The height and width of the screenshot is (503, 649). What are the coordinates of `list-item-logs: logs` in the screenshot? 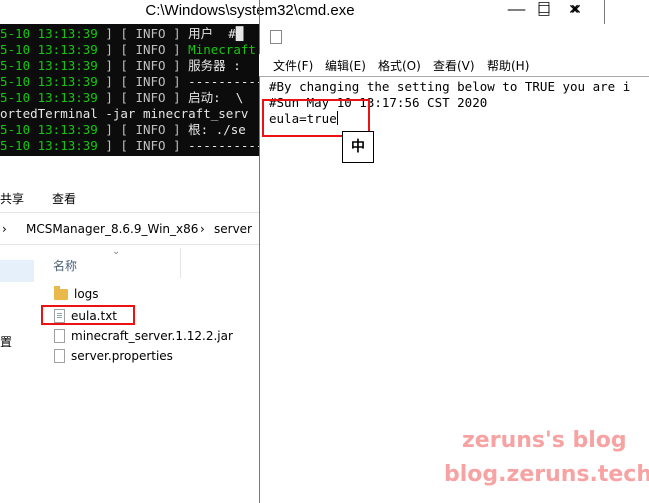 It's located at (76, 294).